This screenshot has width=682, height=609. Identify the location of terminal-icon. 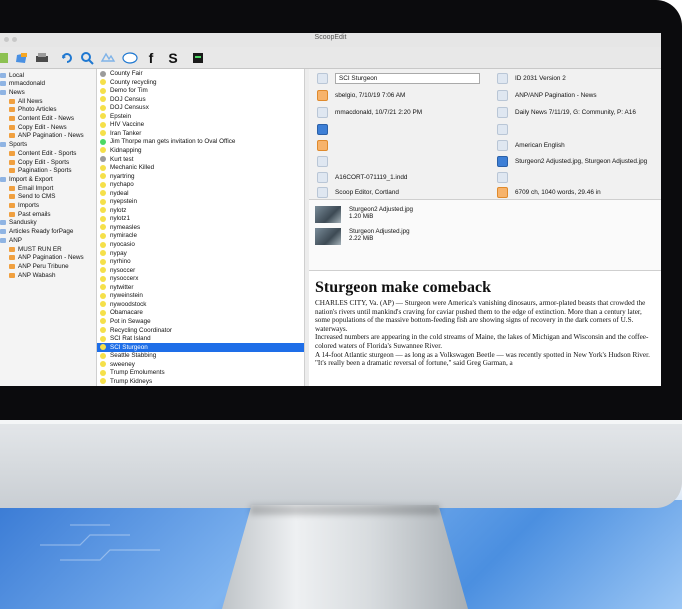
(198, 57).